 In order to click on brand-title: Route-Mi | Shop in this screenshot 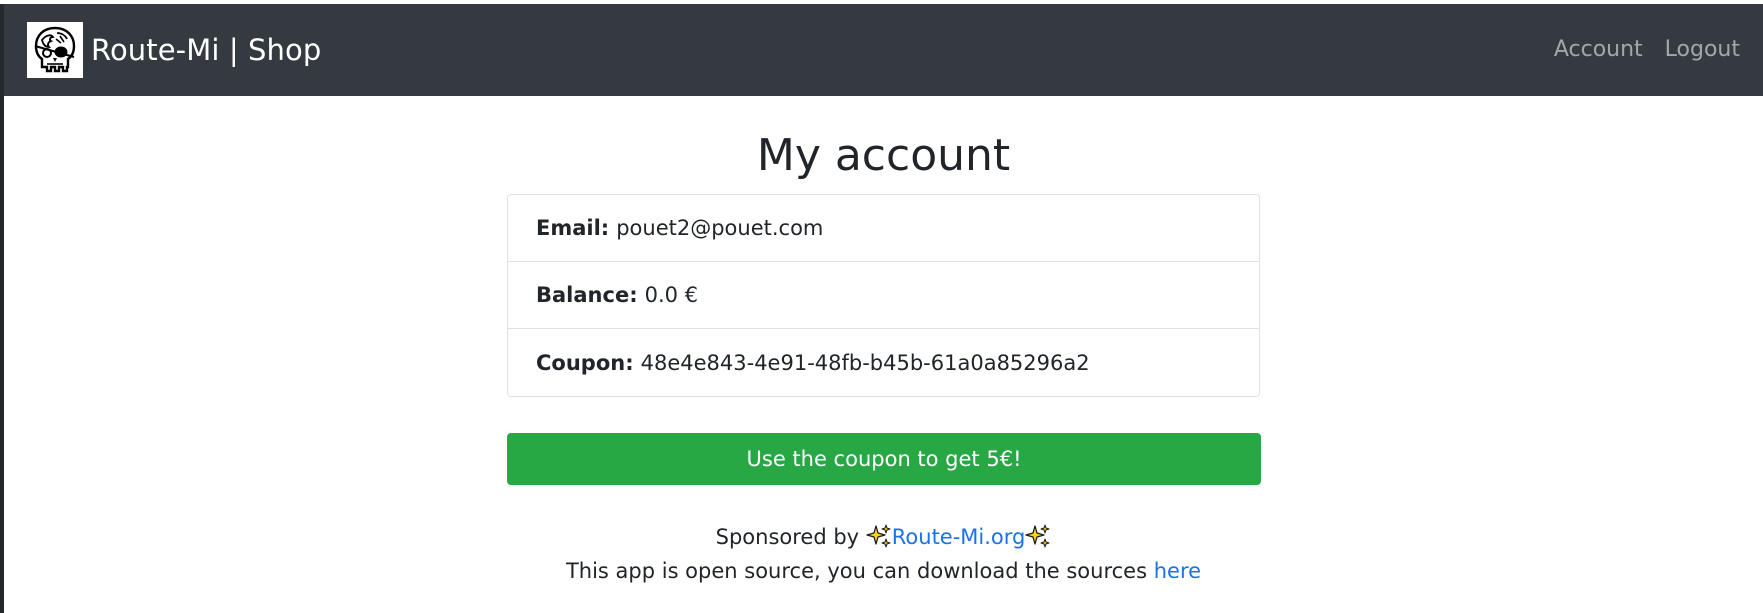, I will do `click(206, 50)`.